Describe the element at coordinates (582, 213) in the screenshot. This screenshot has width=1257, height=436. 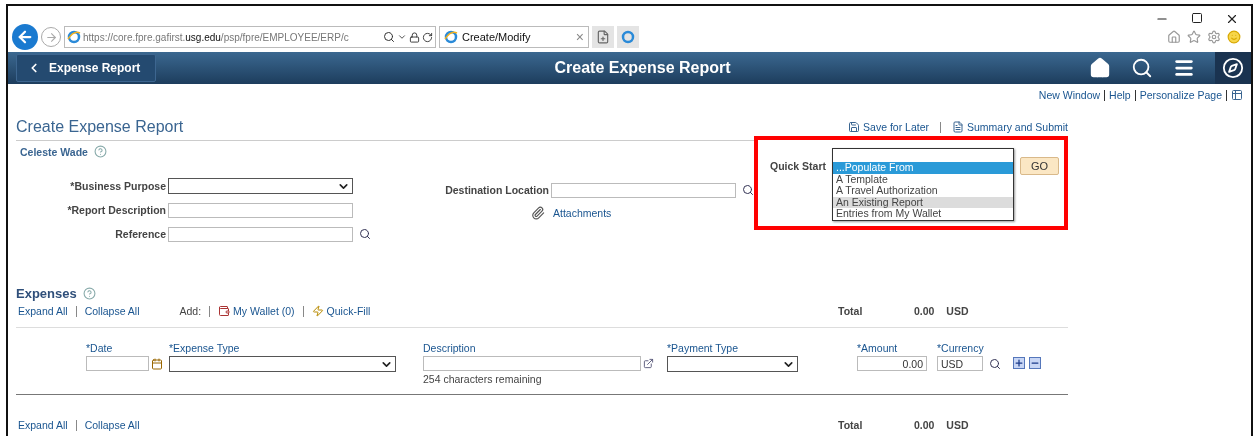
I see `attachments-link: Attachments` at that location.